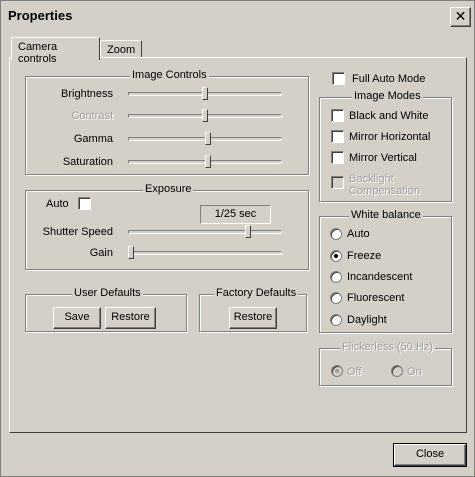 Image resolution: width=475 pixels, height=477 pixels. I want to click on mirror-vertical-checkbox, so click(337, 157).